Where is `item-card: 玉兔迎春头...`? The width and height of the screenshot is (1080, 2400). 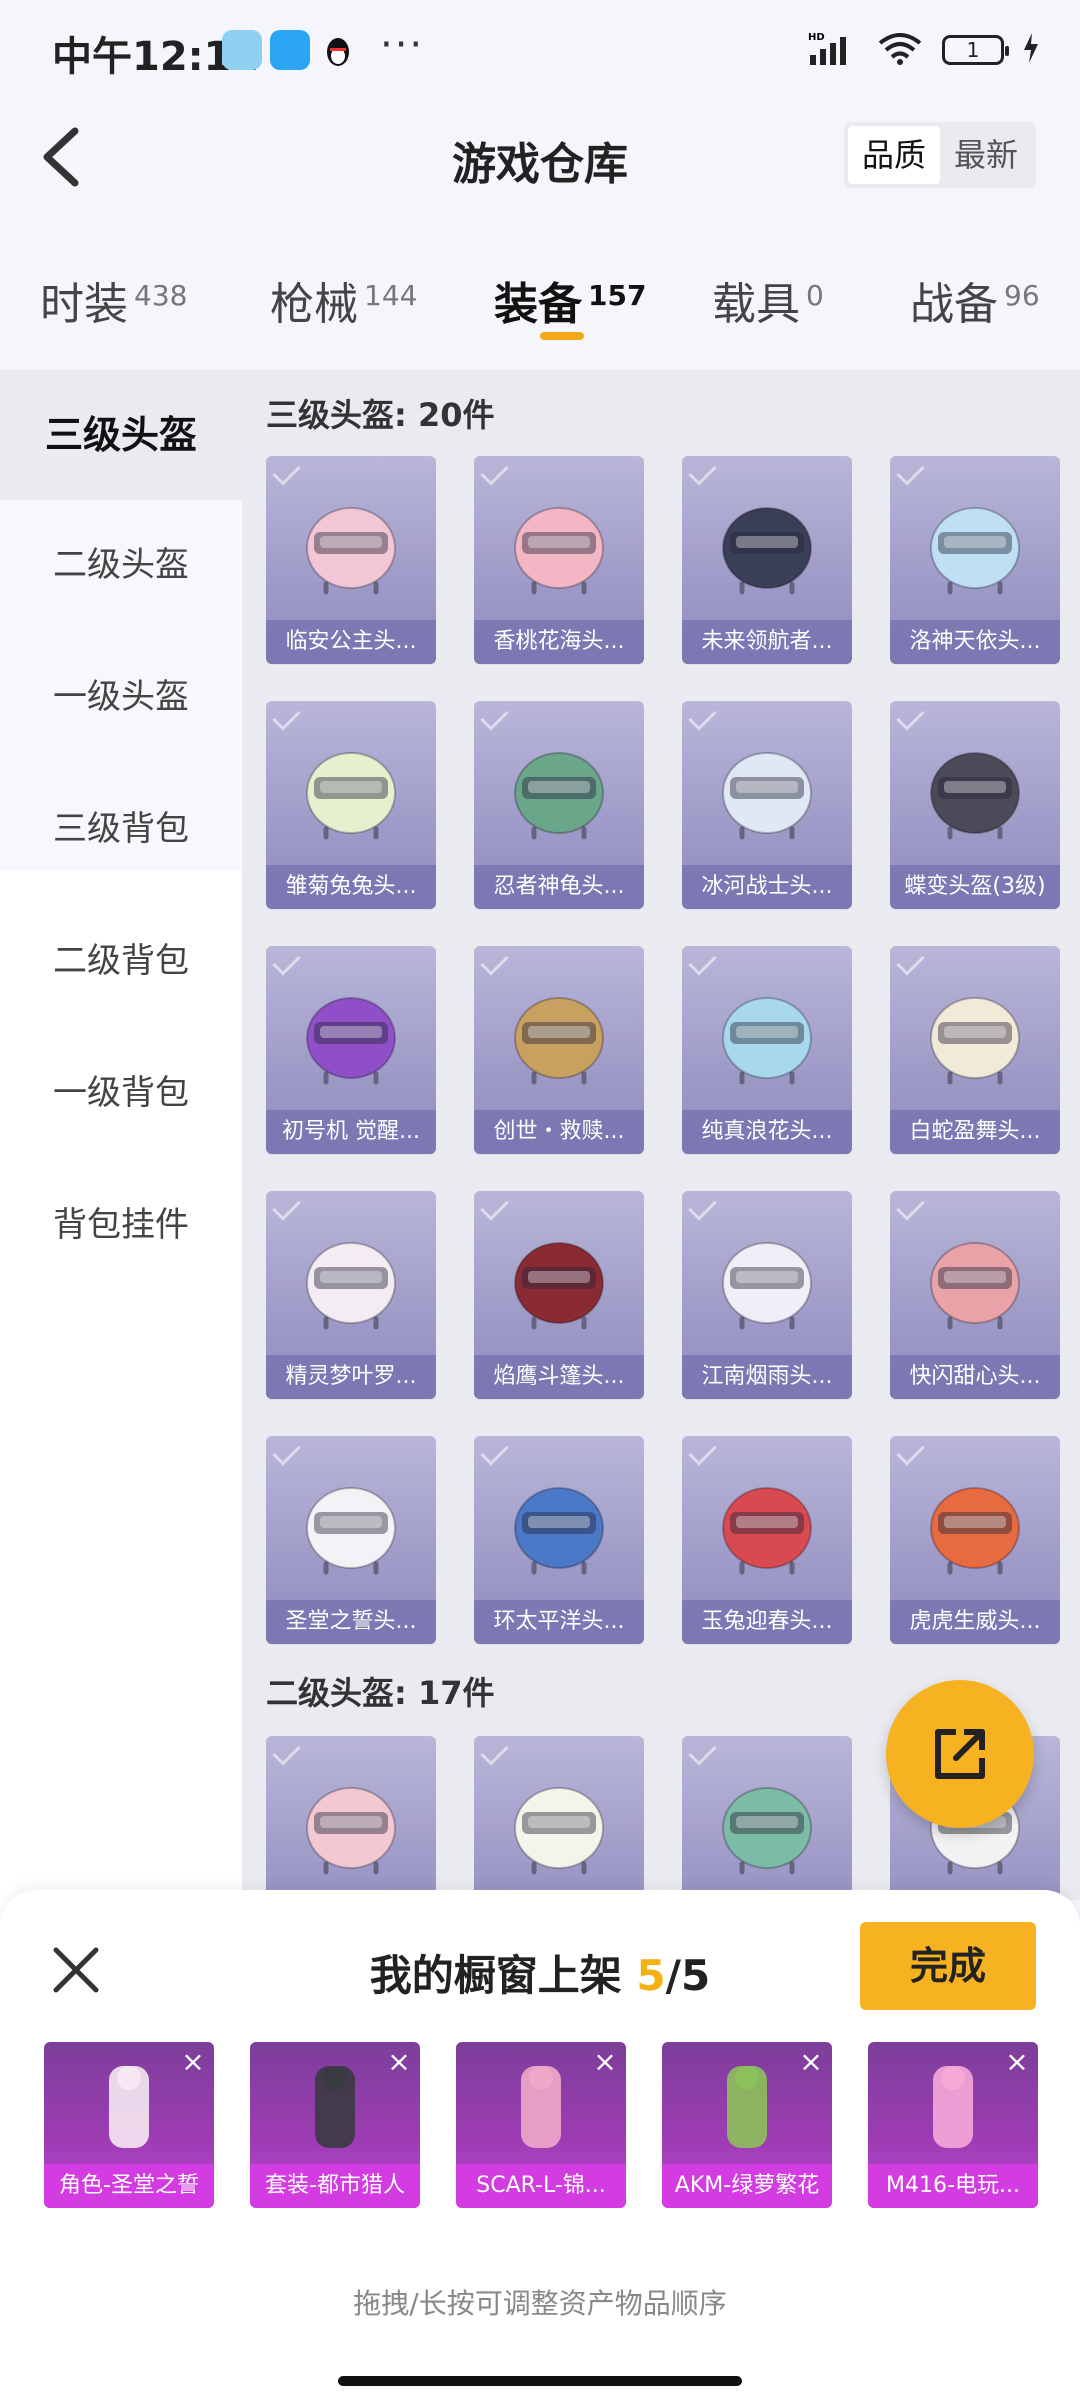
item-card: 玉兔迎春头... is located at coordinates (767, 1540).